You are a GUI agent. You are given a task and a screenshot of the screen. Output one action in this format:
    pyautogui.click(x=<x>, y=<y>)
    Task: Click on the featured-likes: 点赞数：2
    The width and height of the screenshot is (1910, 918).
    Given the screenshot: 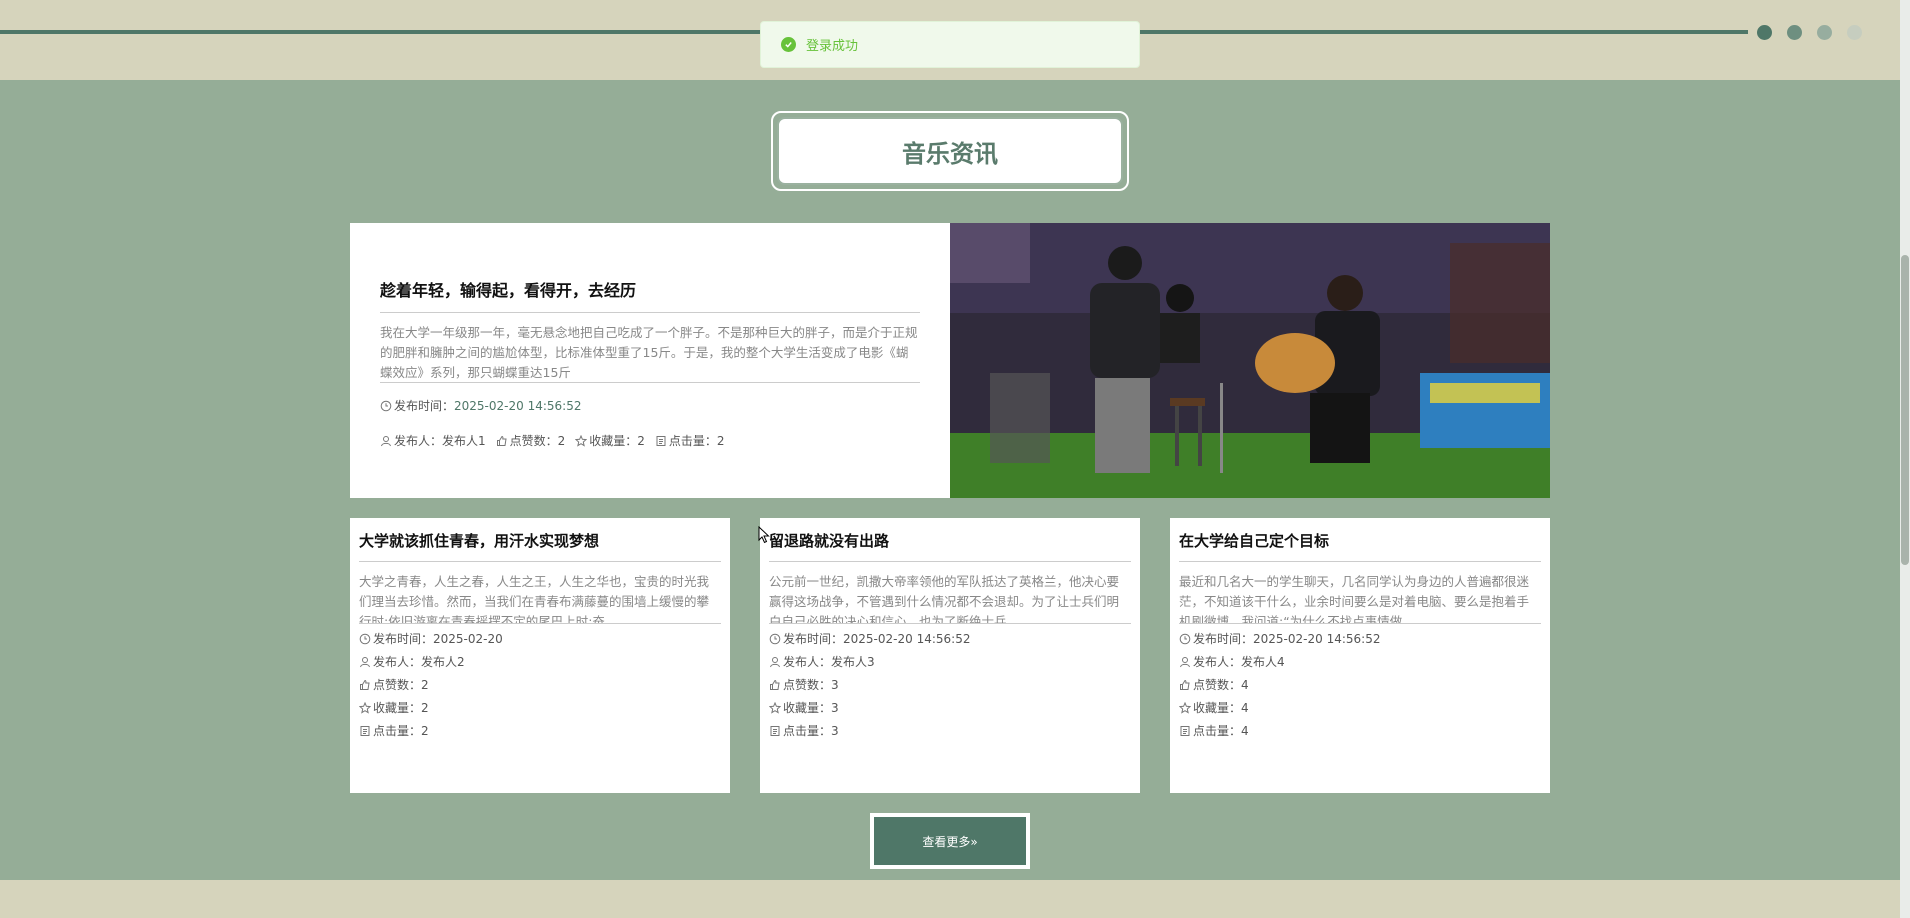 What is the action you would take?
    pyautogui.click(x=531, y=440)
    